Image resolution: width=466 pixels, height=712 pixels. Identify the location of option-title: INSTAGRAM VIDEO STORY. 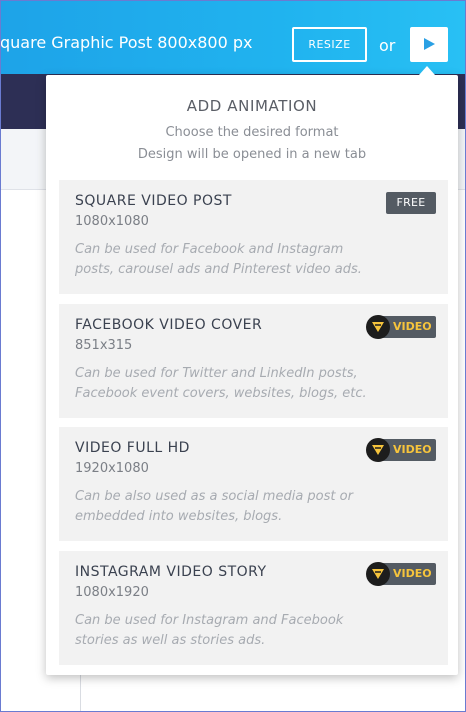
(171, 572).